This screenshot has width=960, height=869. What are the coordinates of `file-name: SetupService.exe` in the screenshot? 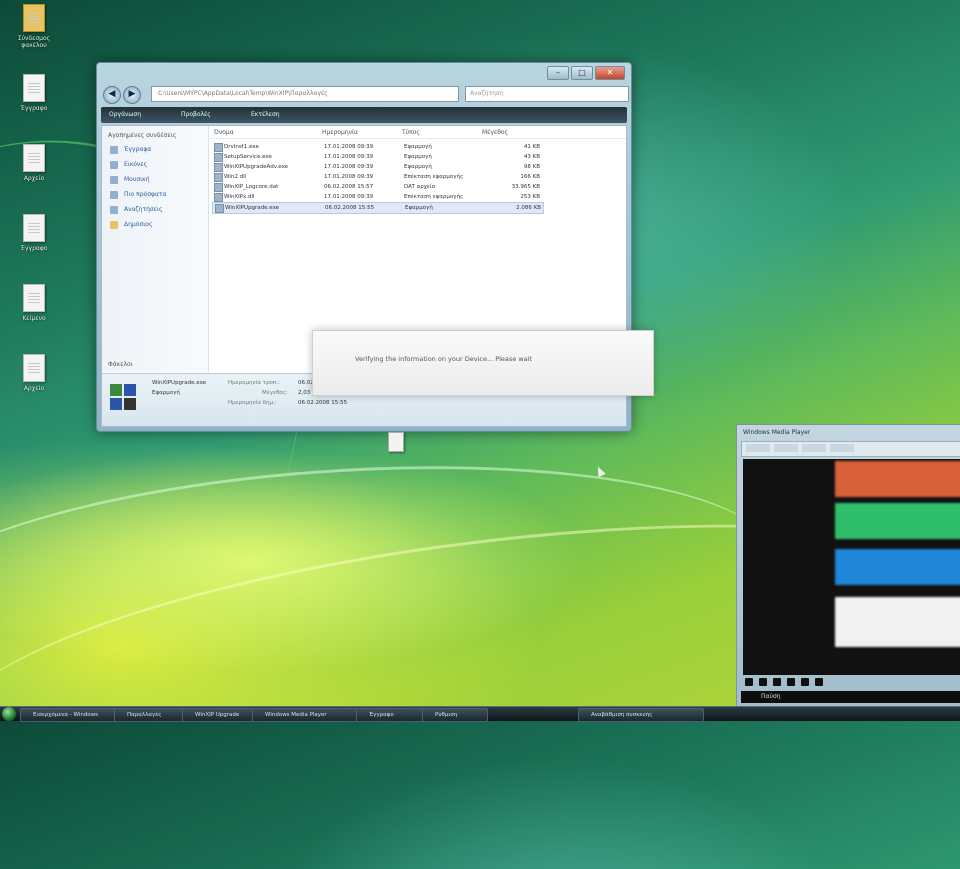 It's located at (248, 157).